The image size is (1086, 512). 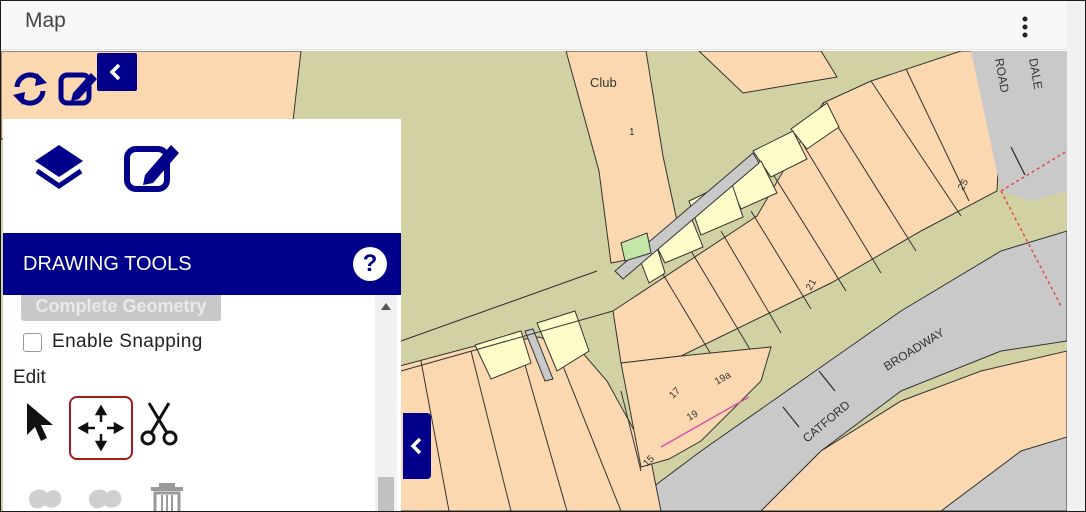 I want to click on enable-snapping-option: Enable Snapping, so click(x=113, y=342).